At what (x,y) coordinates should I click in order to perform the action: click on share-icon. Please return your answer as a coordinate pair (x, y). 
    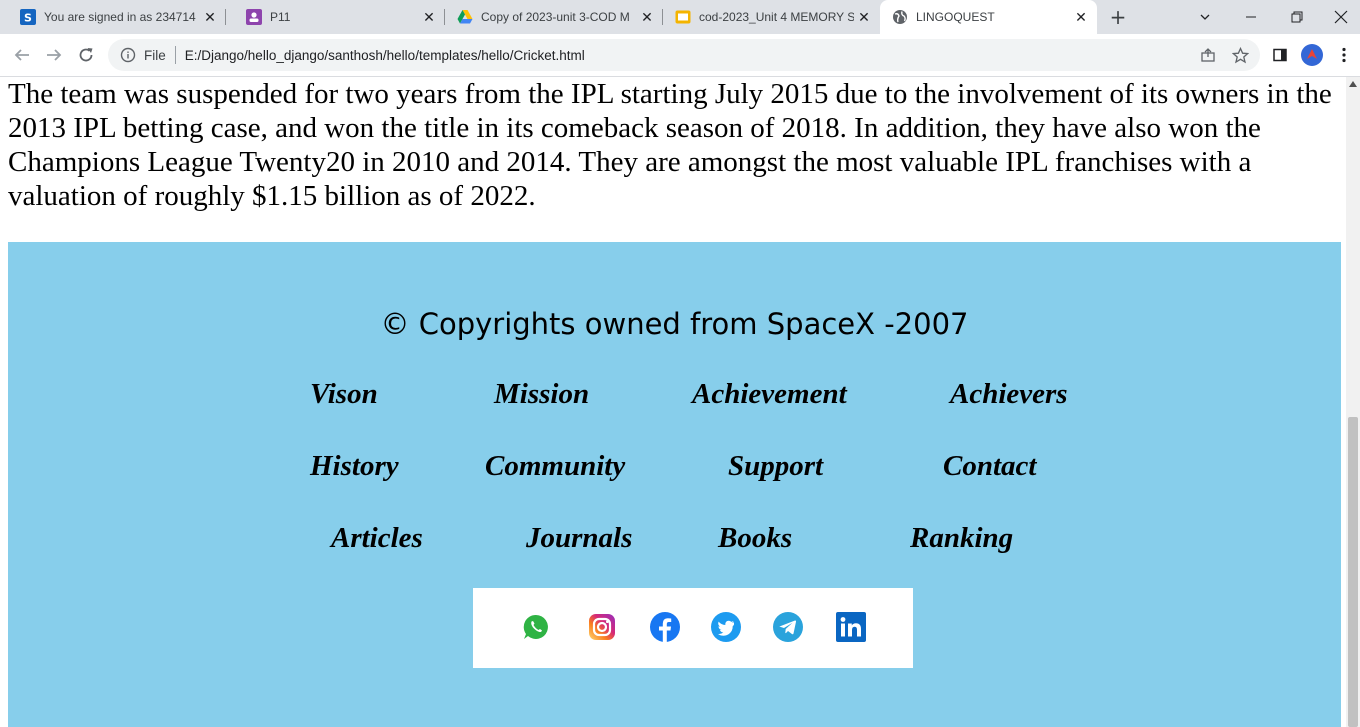
    Looking at the image, I should click on (1208, 55).